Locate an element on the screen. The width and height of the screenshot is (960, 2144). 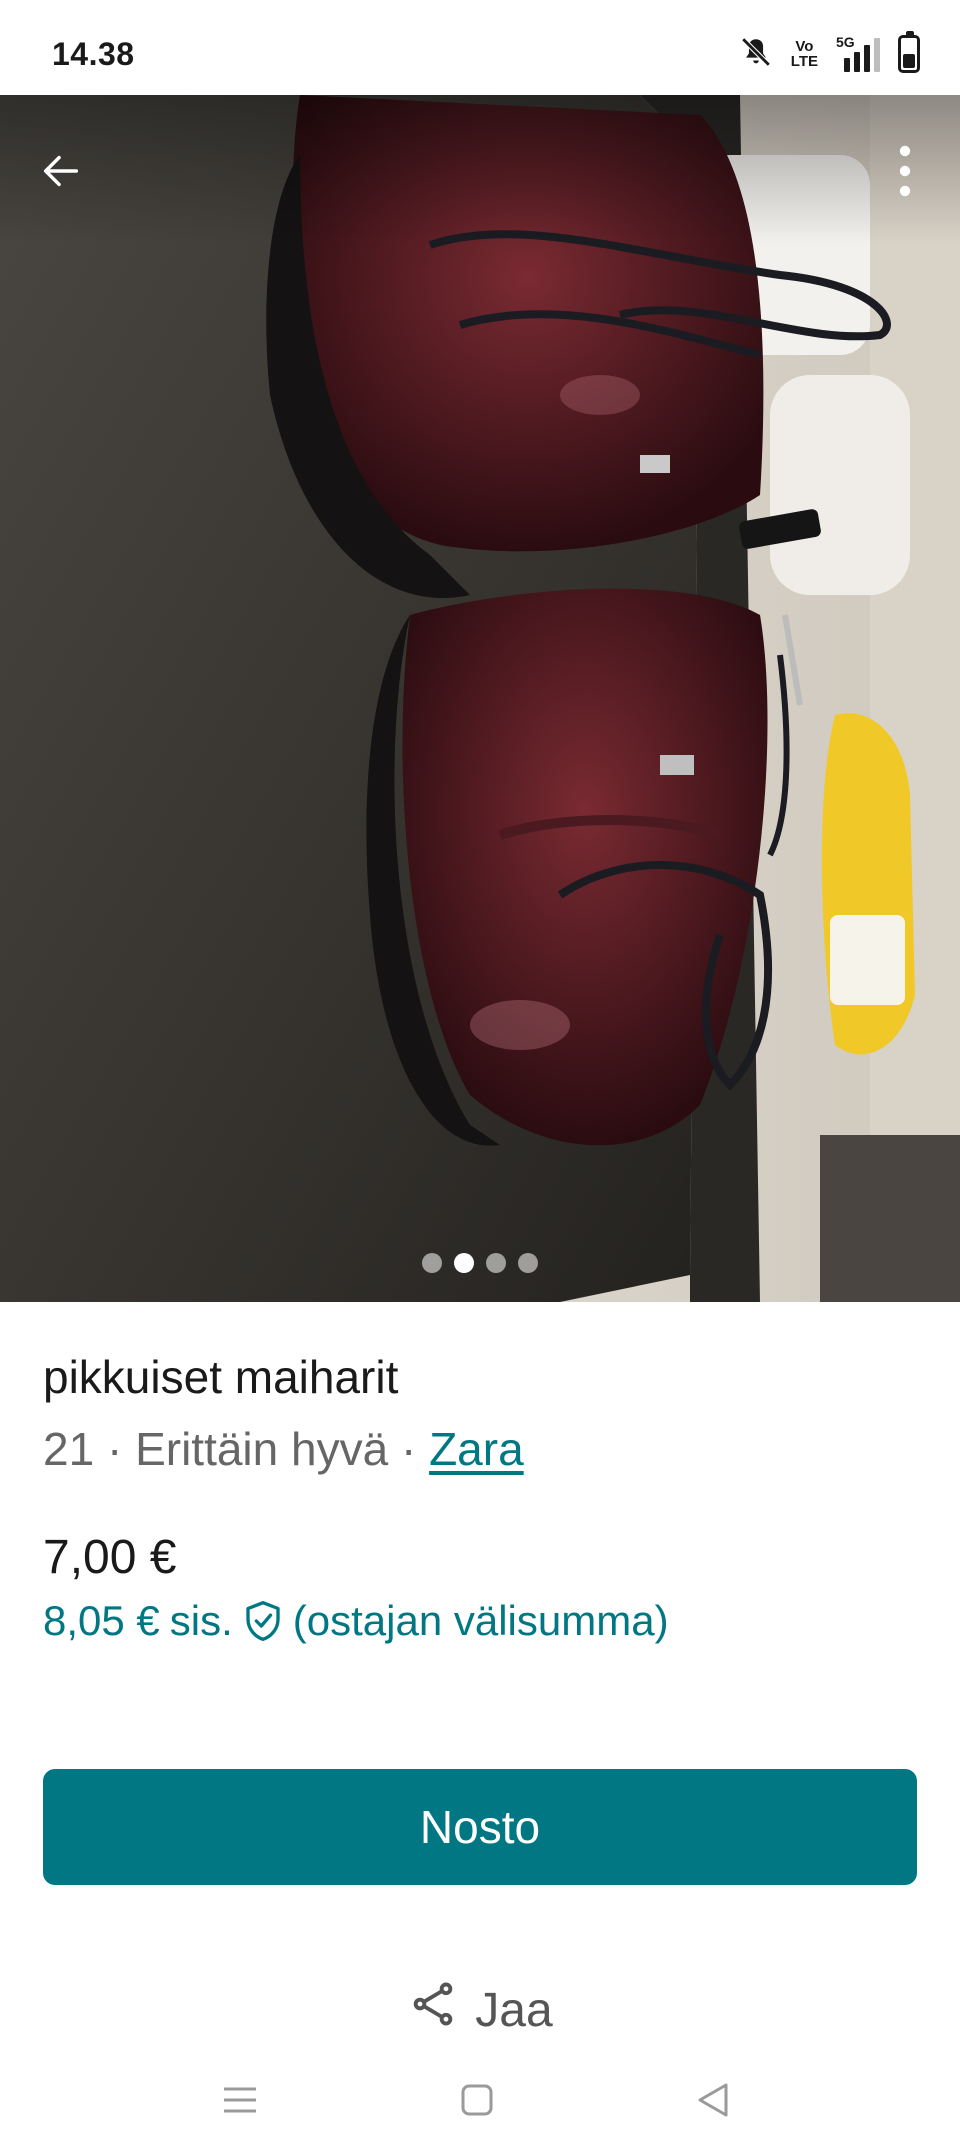
system-nav-bar is located at coordinates (480, 2102).